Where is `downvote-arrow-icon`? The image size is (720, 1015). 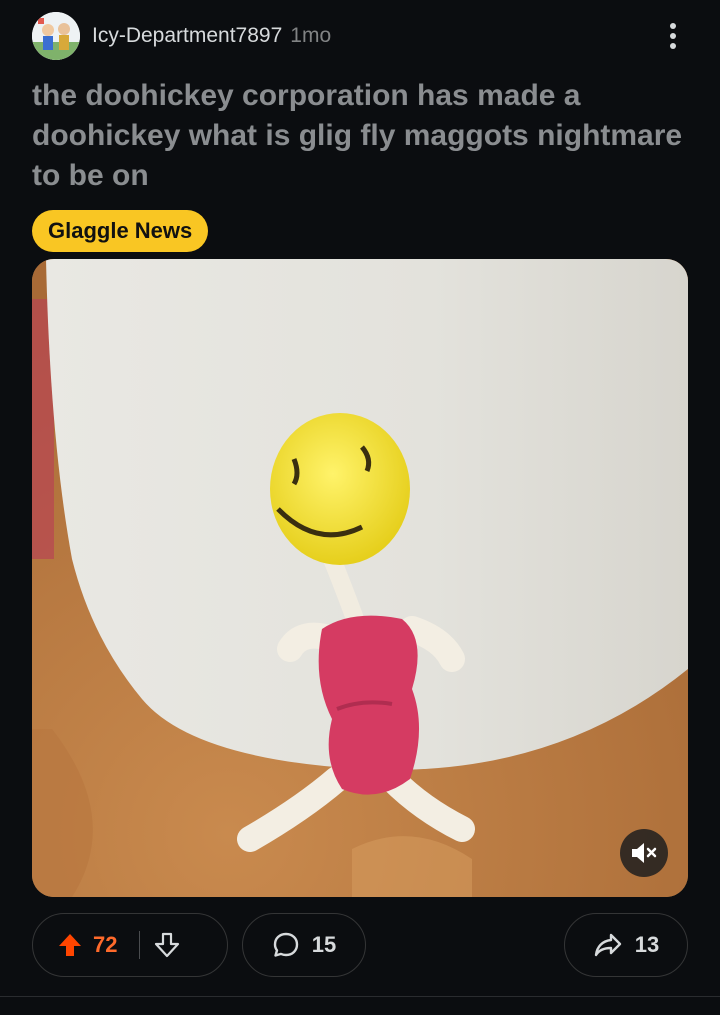
downvote-arrow-icon is located at coordinates (167, 945).